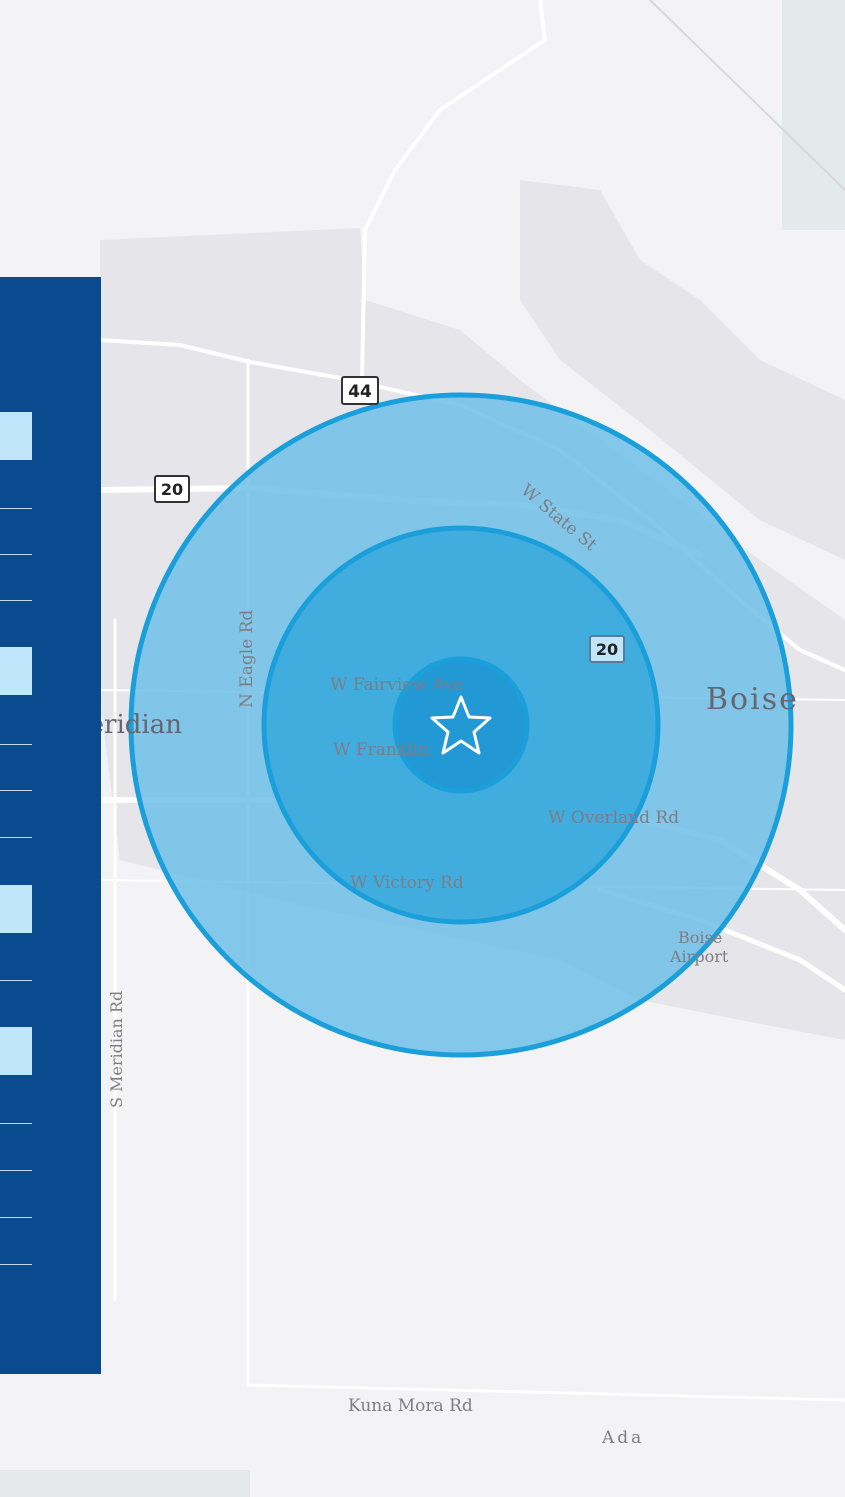  Describe the element at coordinates (381, 750) in the screenshot. I see `label-w-franklin: W Franklin` at that location.